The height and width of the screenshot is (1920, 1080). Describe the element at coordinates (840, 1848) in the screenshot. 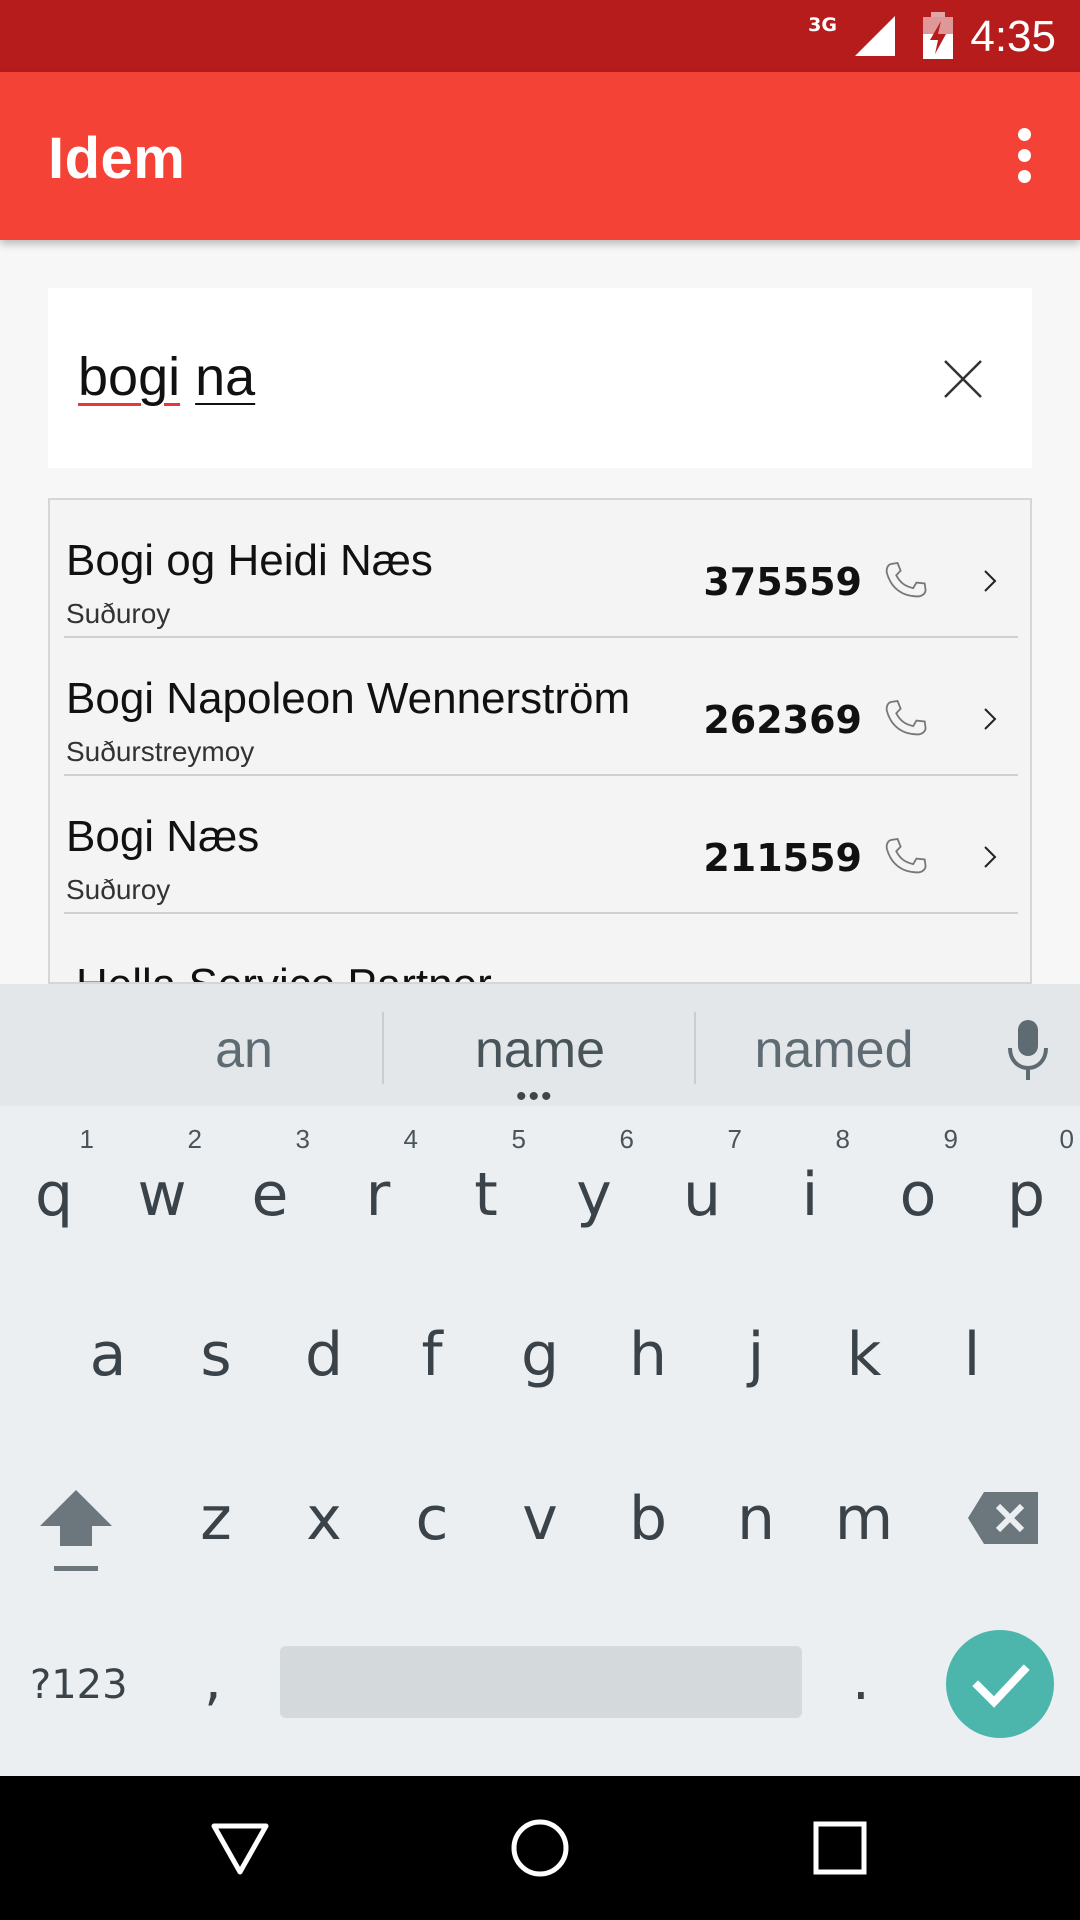

I see `recents-icon` at that location.